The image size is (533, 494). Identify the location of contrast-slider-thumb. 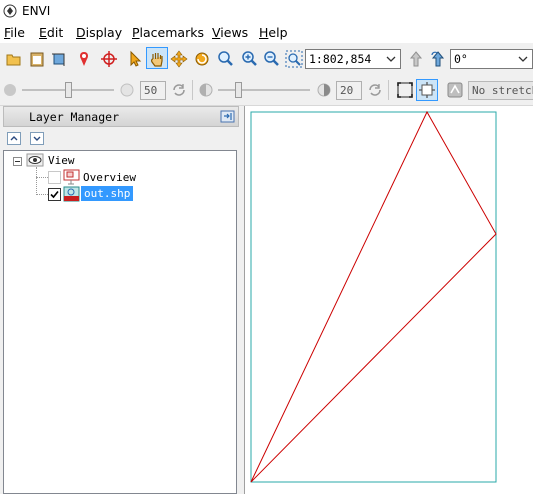
(238, 90).